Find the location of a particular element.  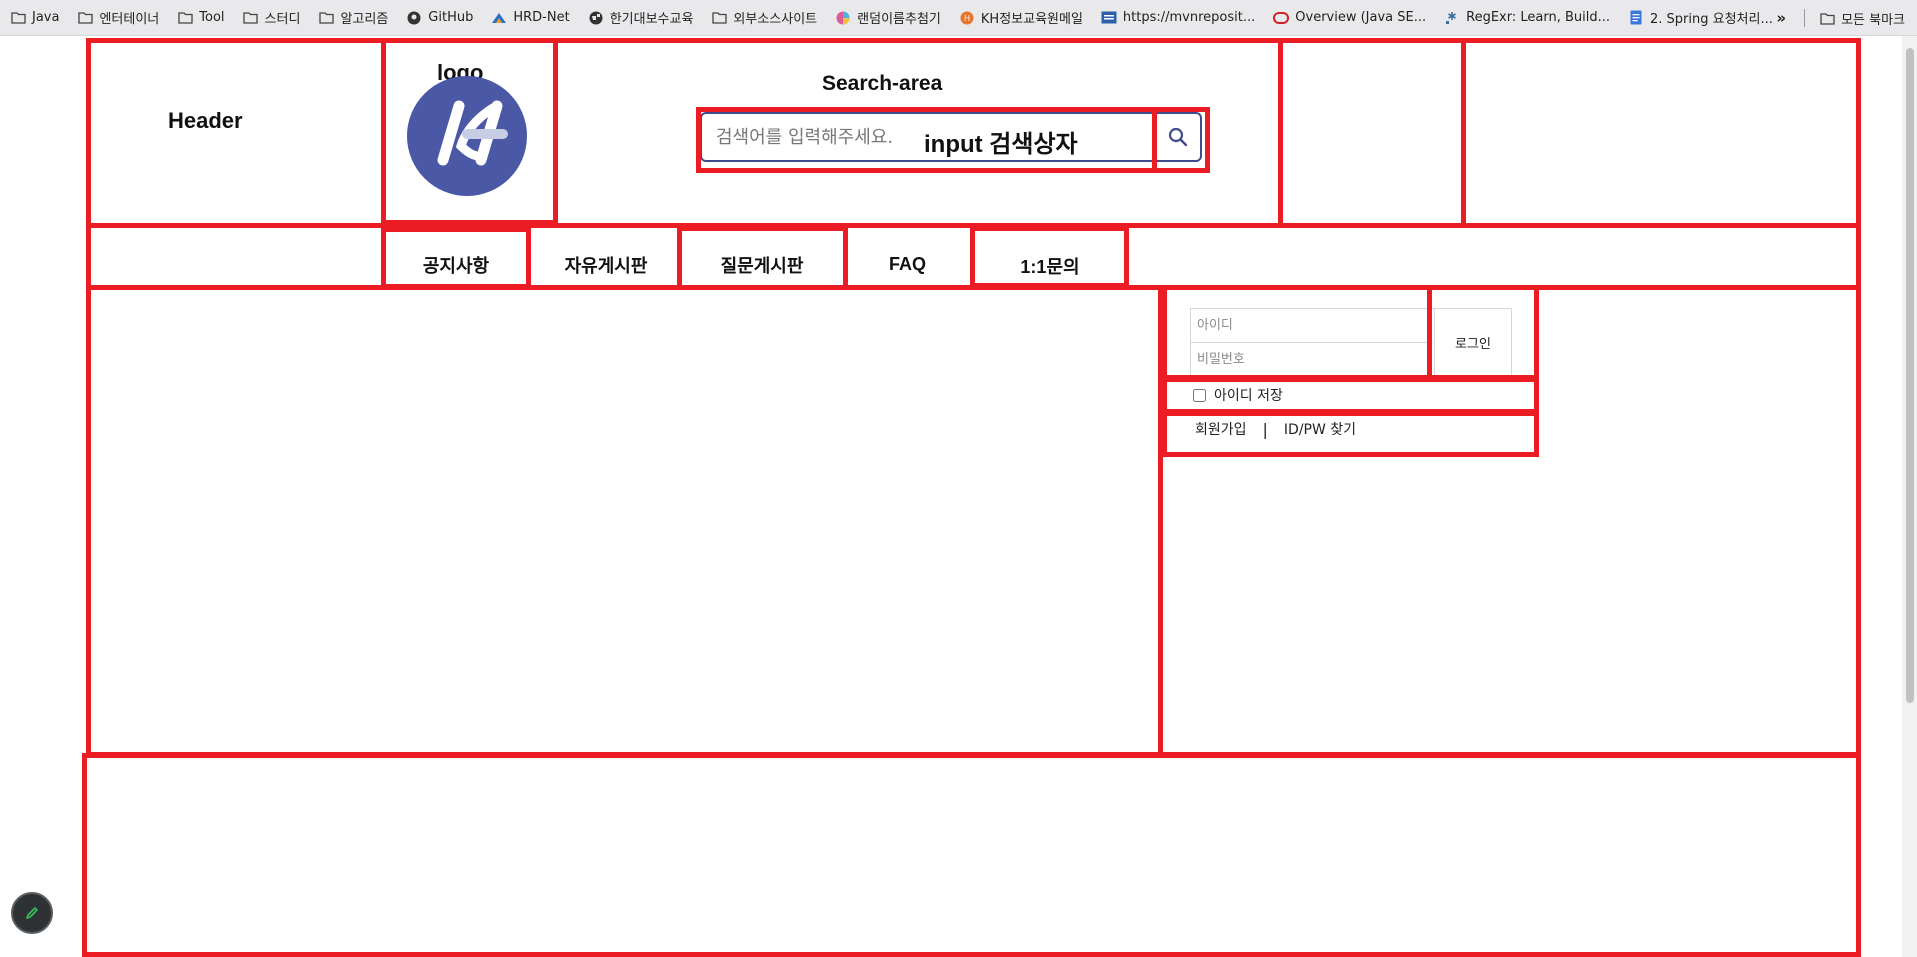

bookmark-hrd: HRD-Net is located at coordinates (530, 18).